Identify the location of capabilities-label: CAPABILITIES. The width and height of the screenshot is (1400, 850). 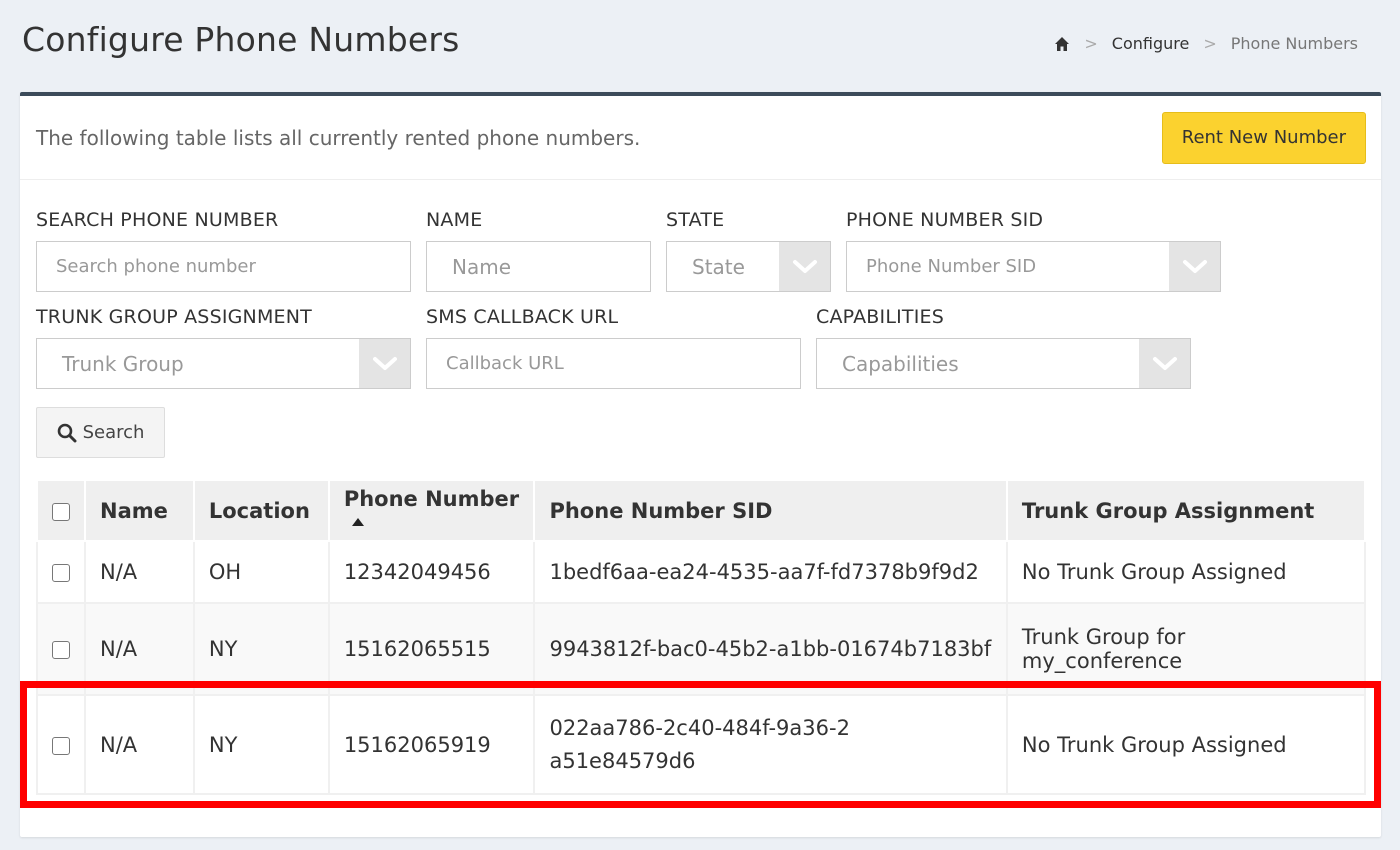
(880, 317).